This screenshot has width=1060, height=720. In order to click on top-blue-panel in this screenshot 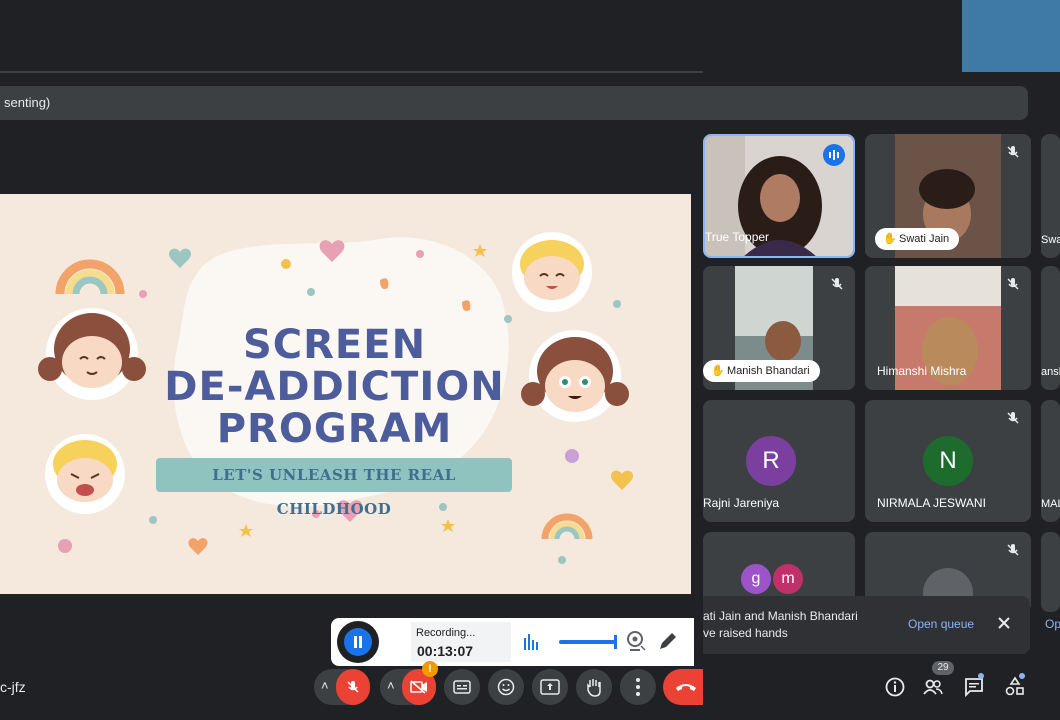, I will do `click(1011, 36)`.